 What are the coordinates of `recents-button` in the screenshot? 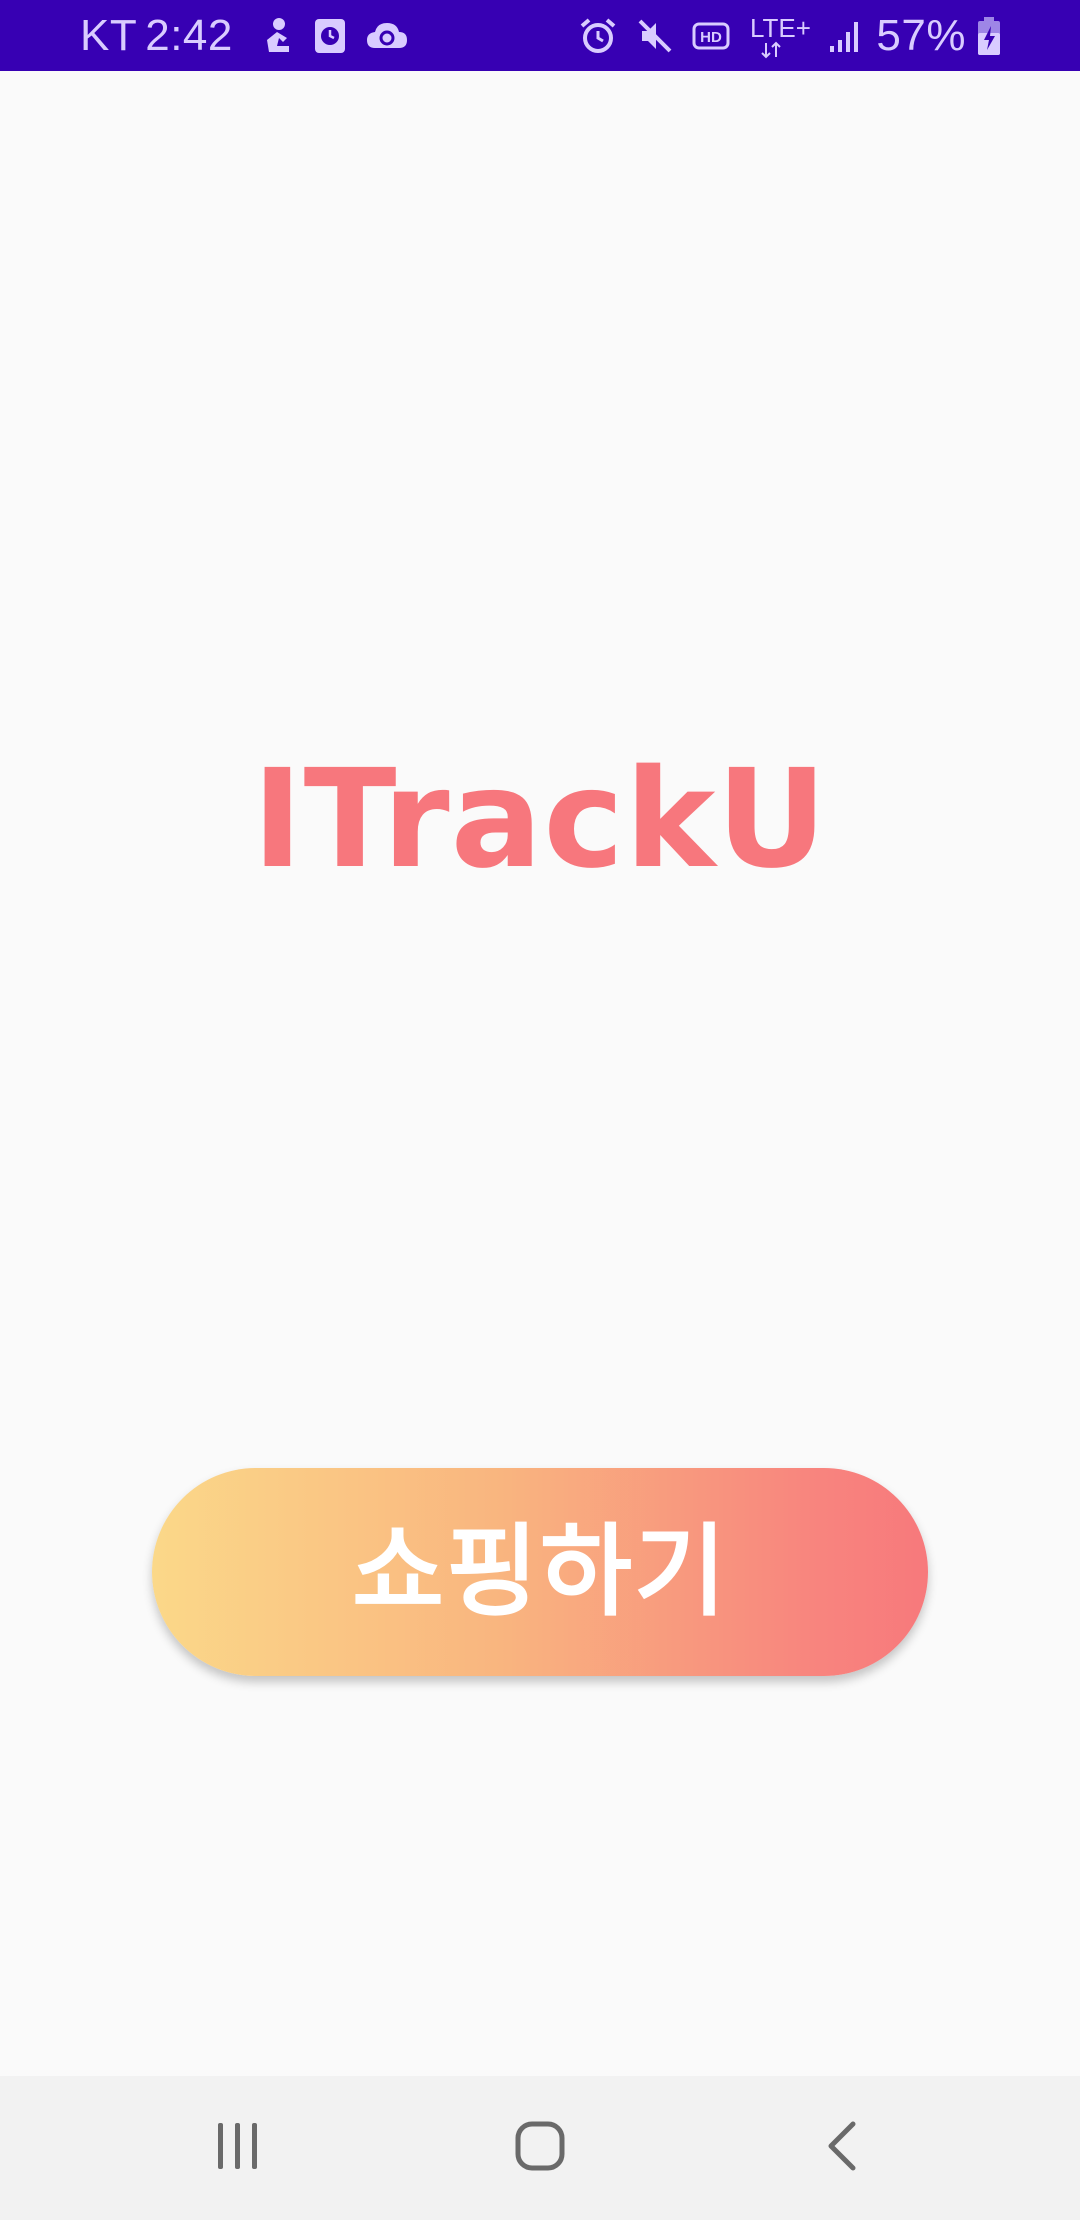 It's located at (238, 2148).